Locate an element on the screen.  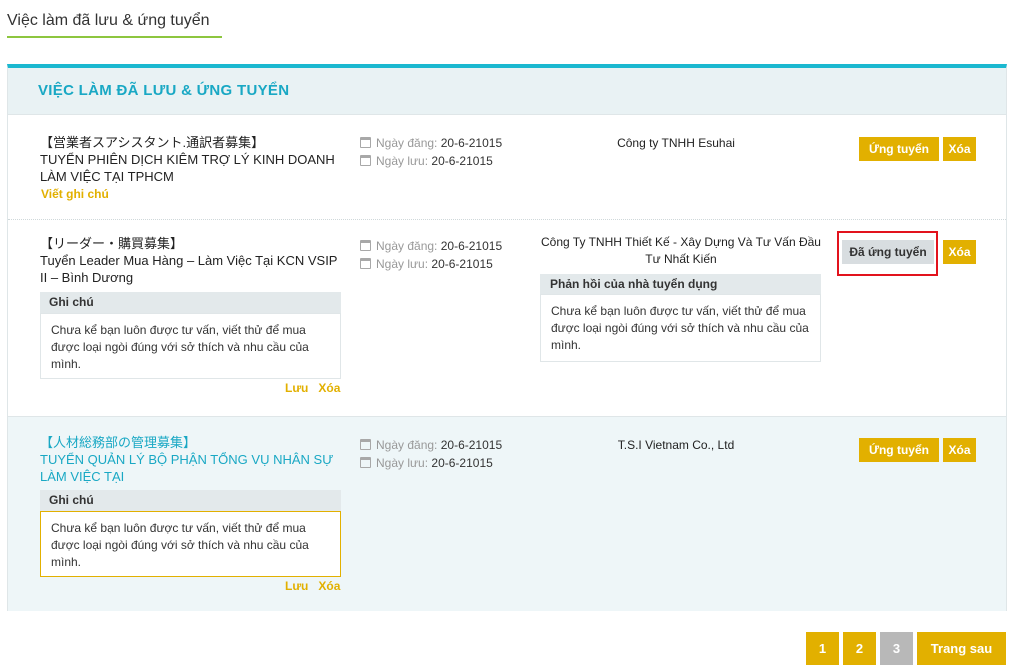
page-title: Việc làm đã lưu & ứng tuyển is located at coordinates (114, 25).